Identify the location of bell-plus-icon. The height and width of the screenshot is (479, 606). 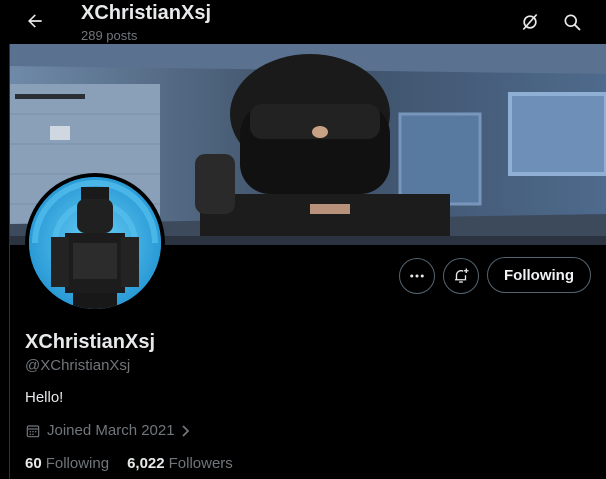
(462, 275).